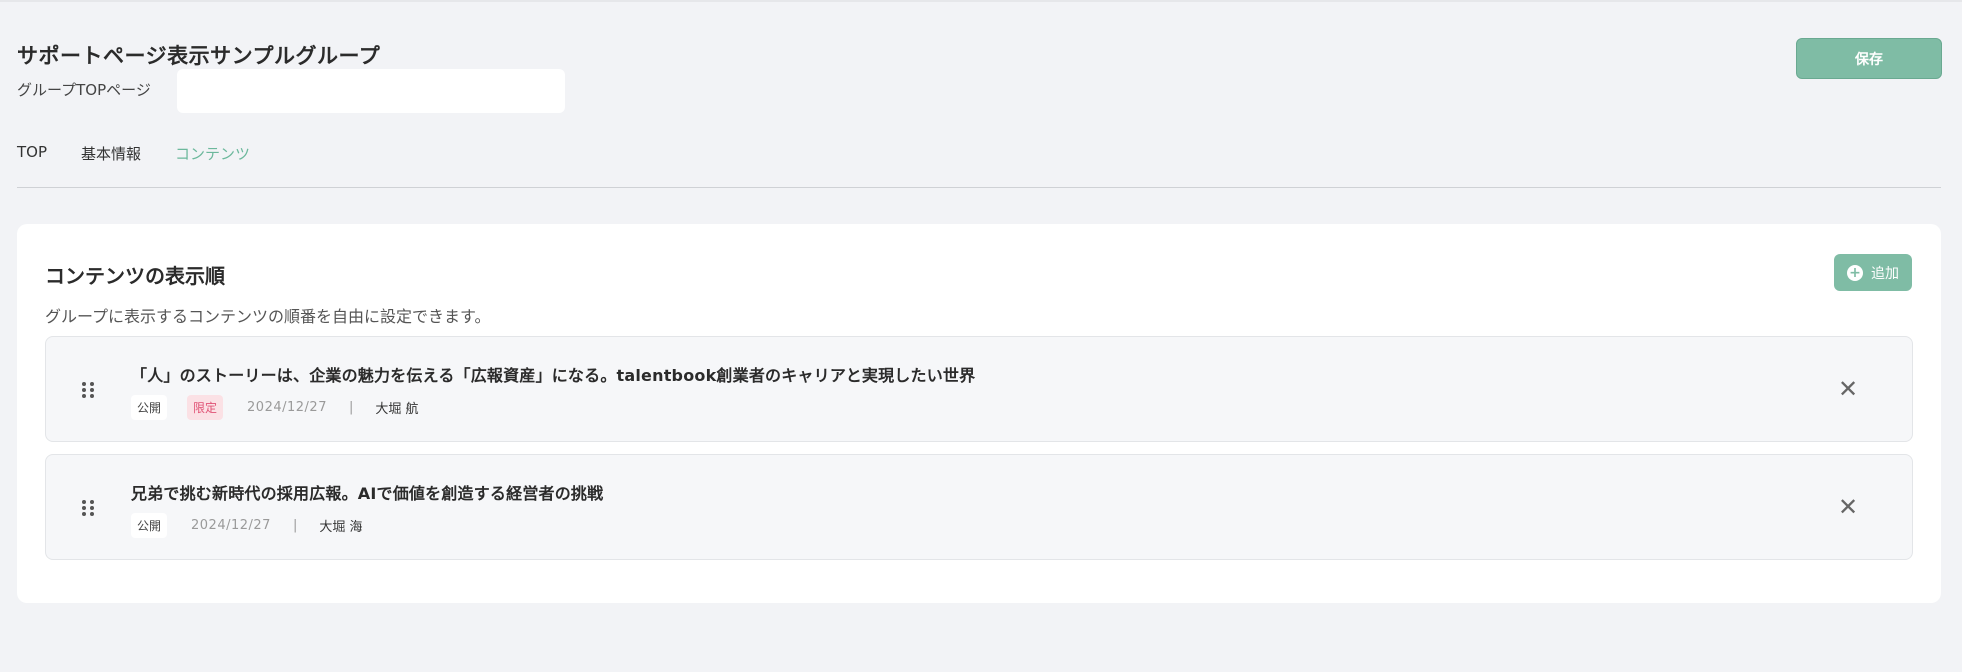 The width and height of the screenshot is (1962, 672). I want to click on content-meta: 公開 2024/12/27 | 大堀 海, so click(246, 525).